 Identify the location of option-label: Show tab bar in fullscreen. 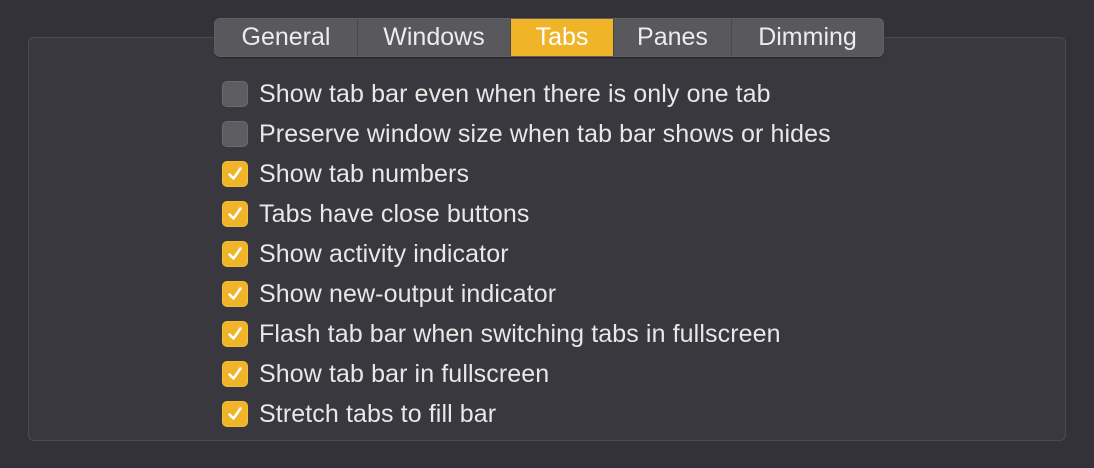
(404, 373).